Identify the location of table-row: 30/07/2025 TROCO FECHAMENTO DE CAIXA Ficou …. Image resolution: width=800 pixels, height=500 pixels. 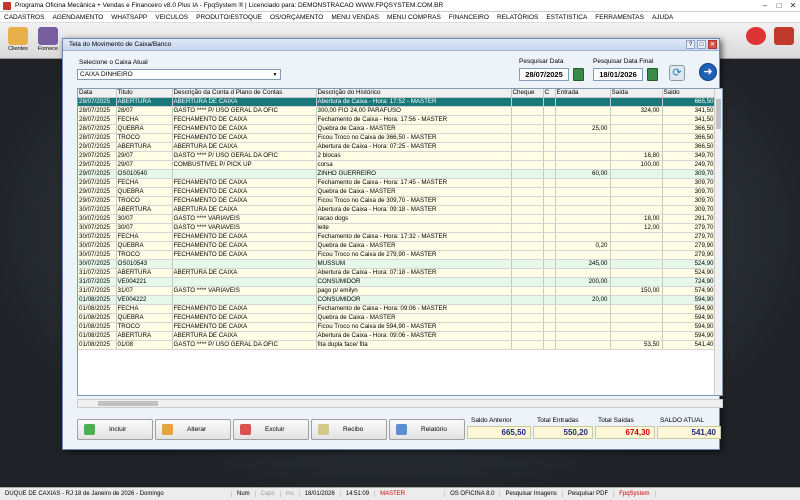
(397, 255).